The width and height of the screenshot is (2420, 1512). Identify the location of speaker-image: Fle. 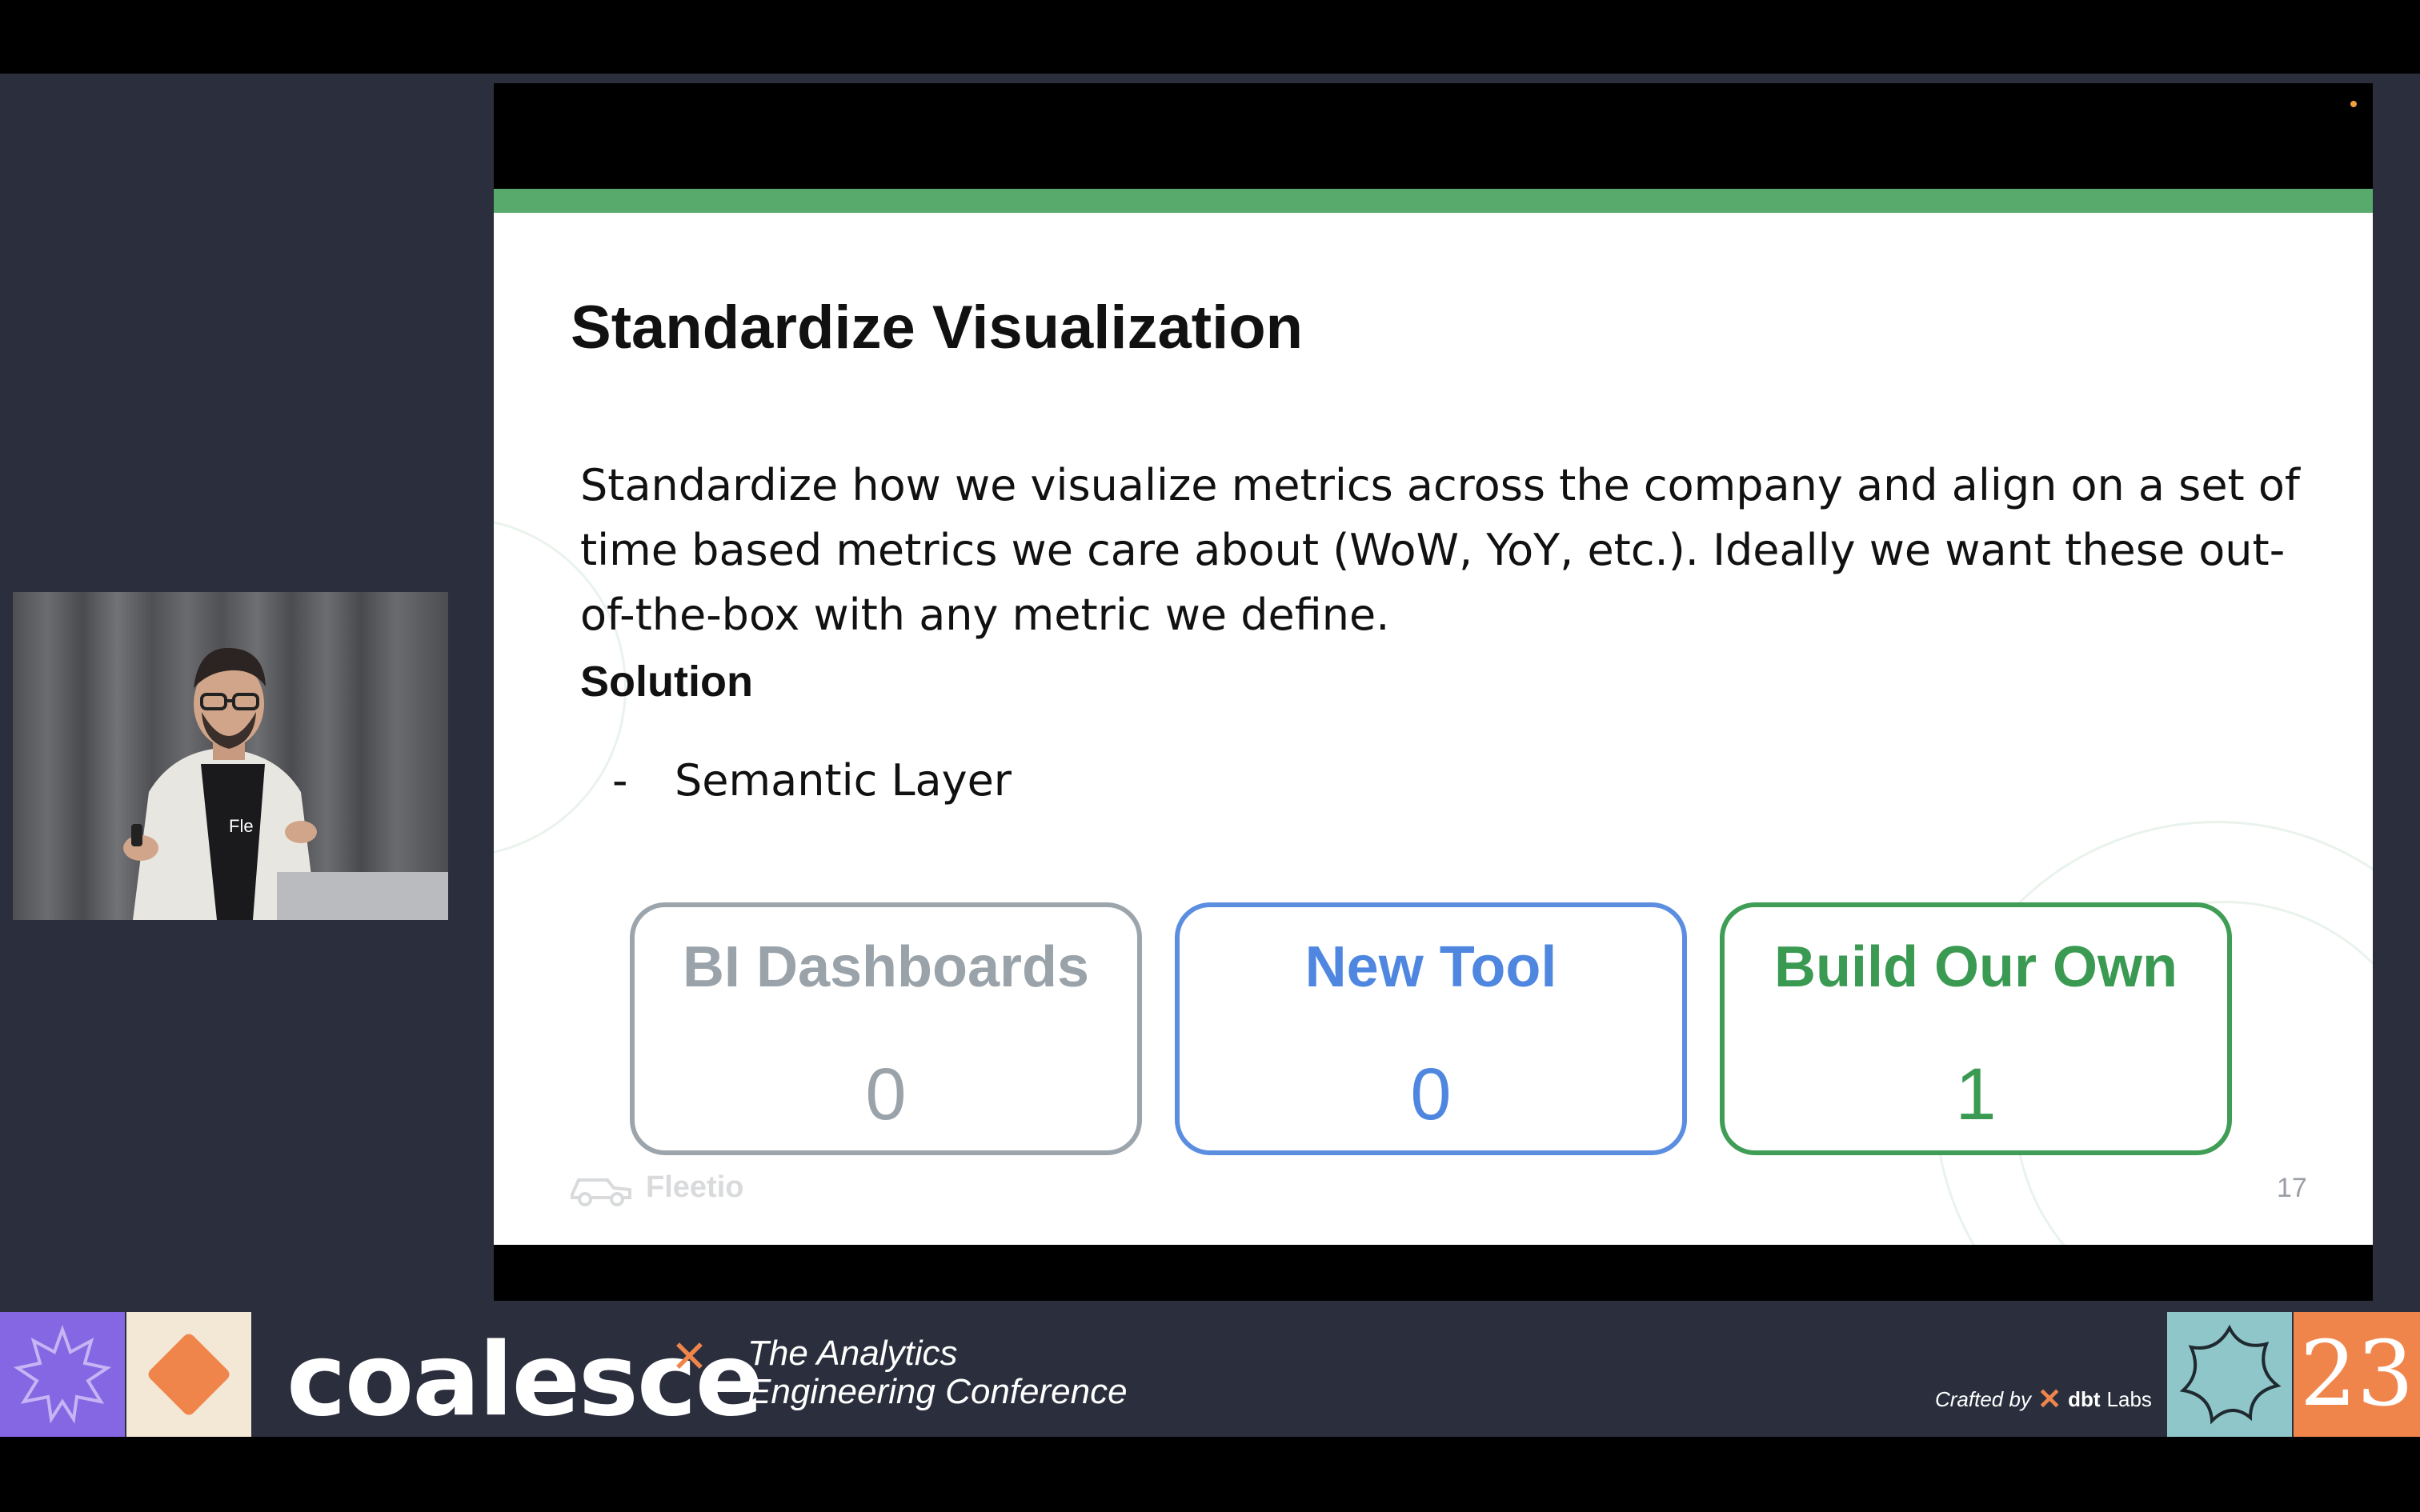
(230, 756).